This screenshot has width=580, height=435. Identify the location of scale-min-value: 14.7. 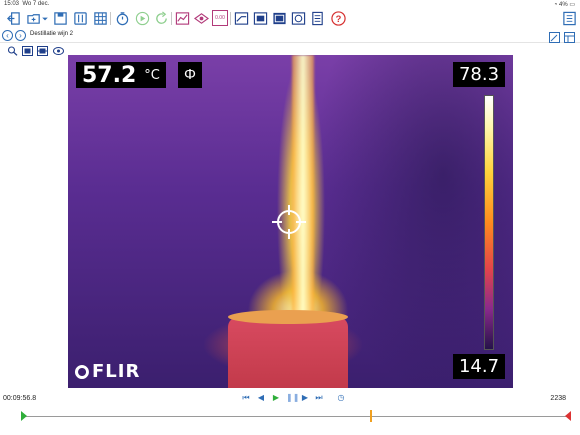
(479, 366).